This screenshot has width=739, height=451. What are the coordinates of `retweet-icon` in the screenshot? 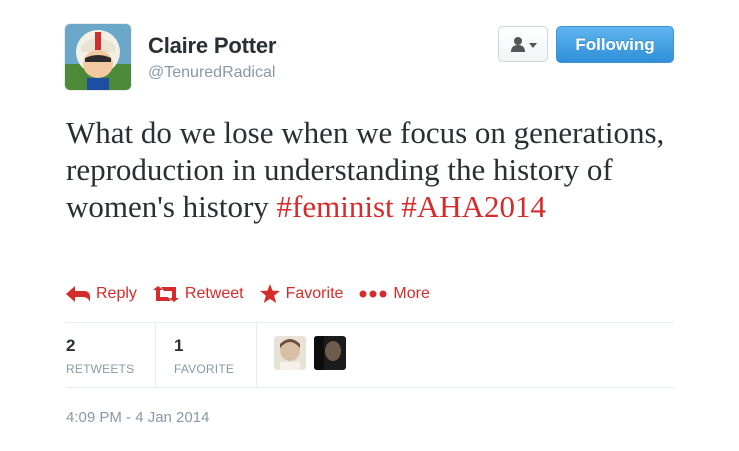 It's located at (165, 293).